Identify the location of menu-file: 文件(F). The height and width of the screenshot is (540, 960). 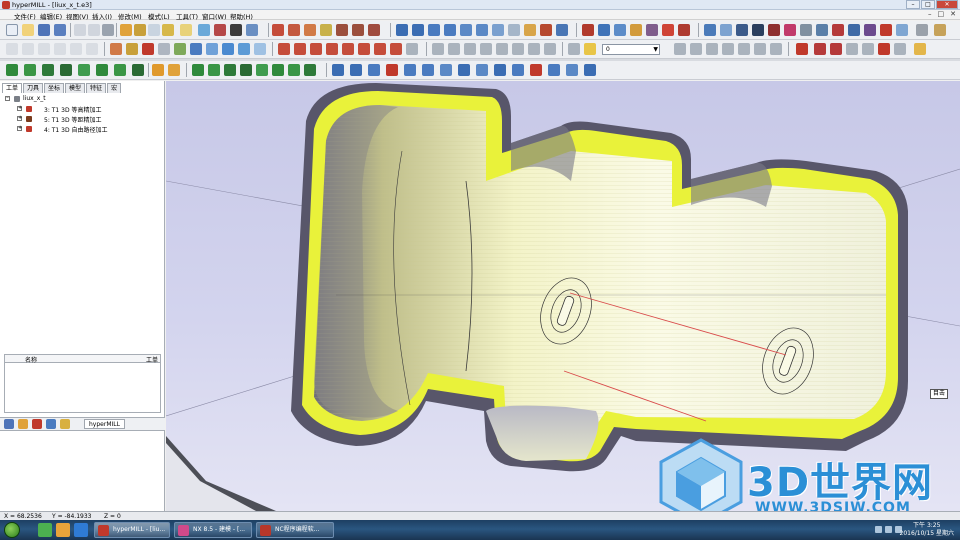
(25, 16).